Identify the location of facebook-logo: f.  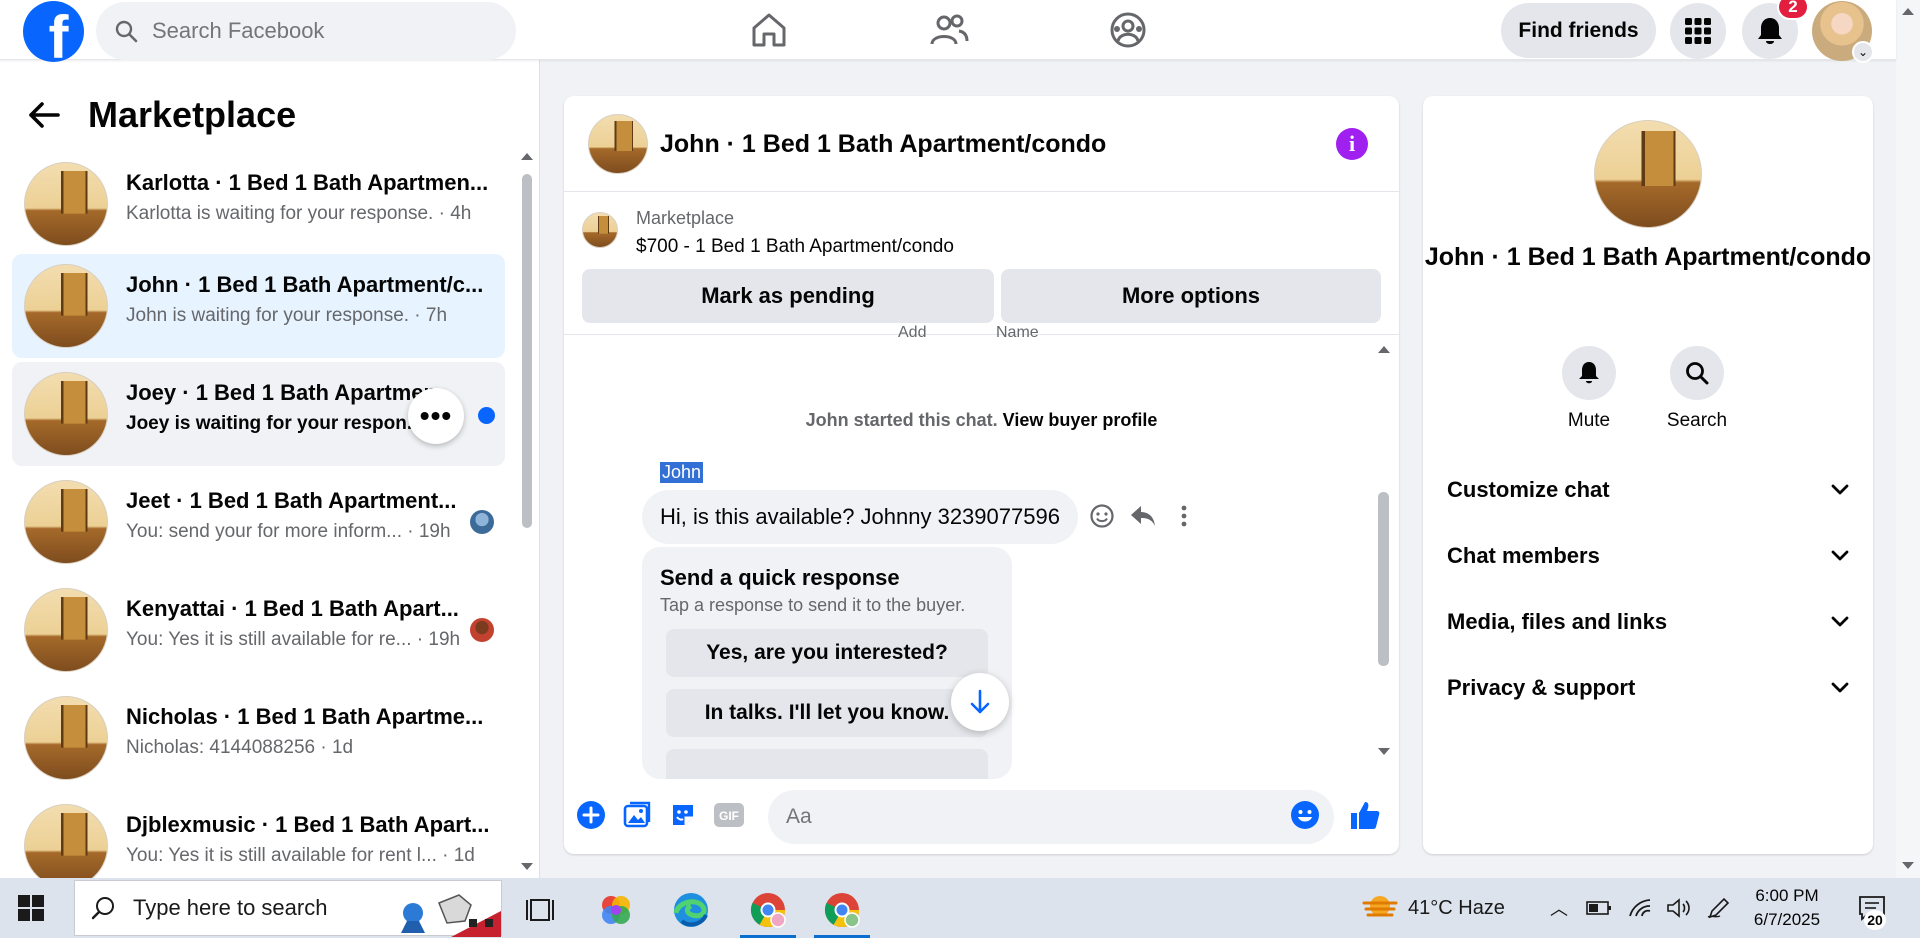
(53, 31).